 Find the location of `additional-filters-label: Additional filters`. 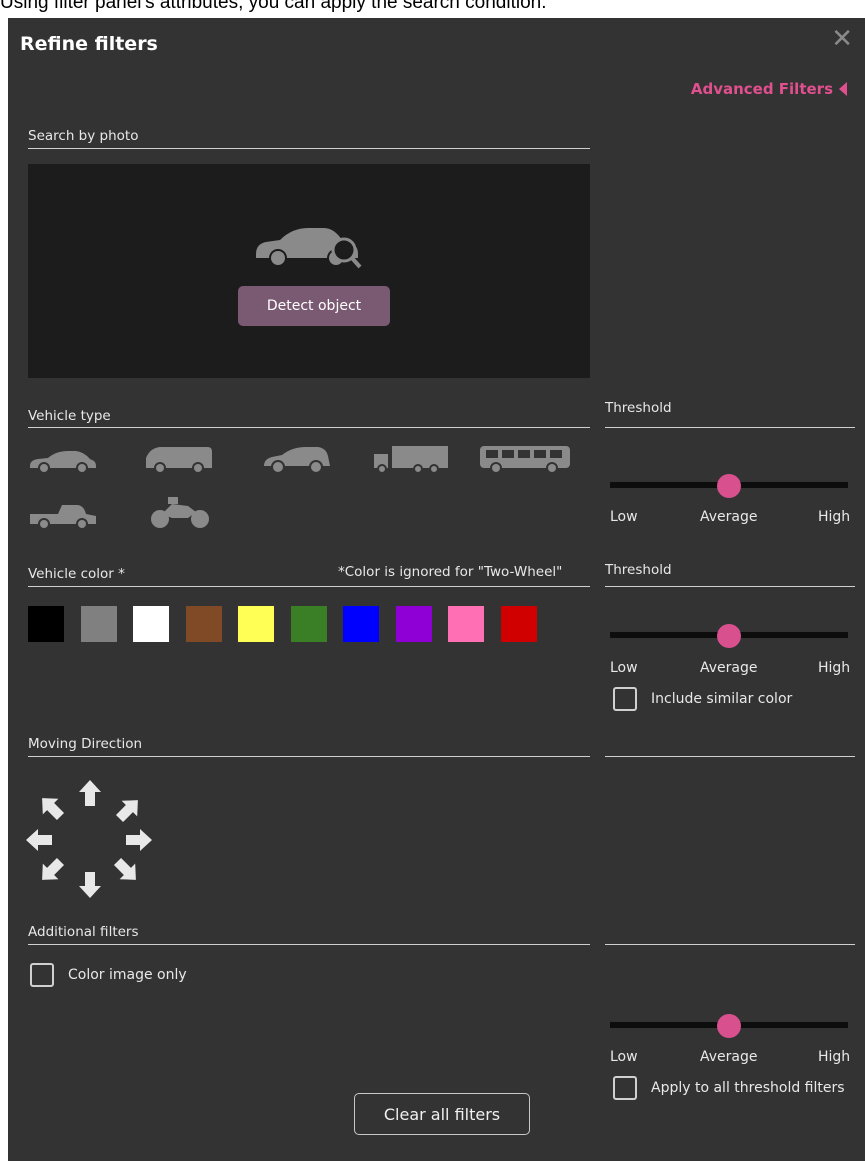

additional-filters-label: Additional filters is located at coordinates (83, 932).